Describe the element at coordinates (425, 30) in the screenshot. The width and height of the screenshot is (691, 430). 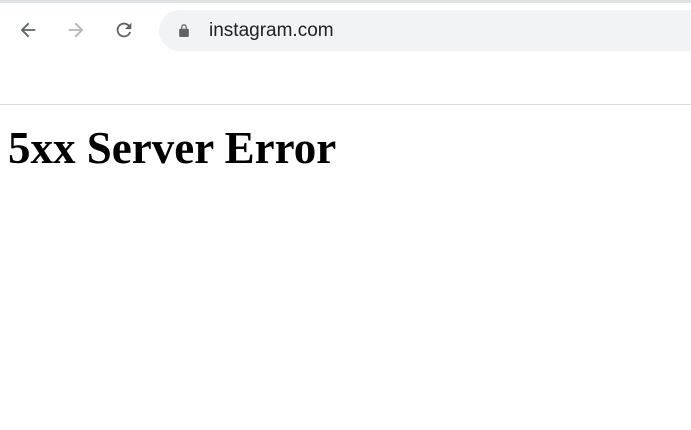
I see `address-bar: instagram.com` at that location.